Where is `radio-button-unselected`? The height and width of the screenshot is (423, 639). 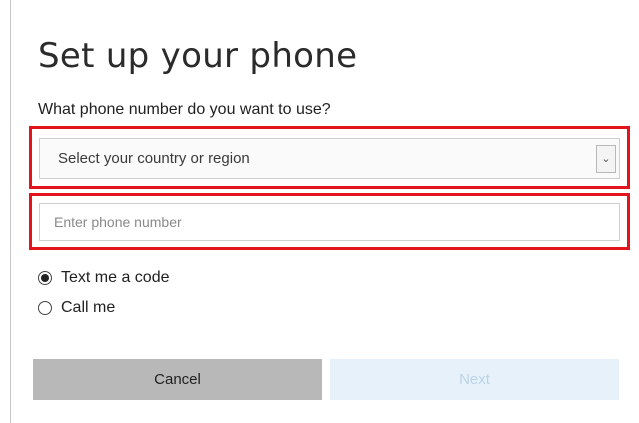
radio-button-unselected is located at coordinates (45, 308).